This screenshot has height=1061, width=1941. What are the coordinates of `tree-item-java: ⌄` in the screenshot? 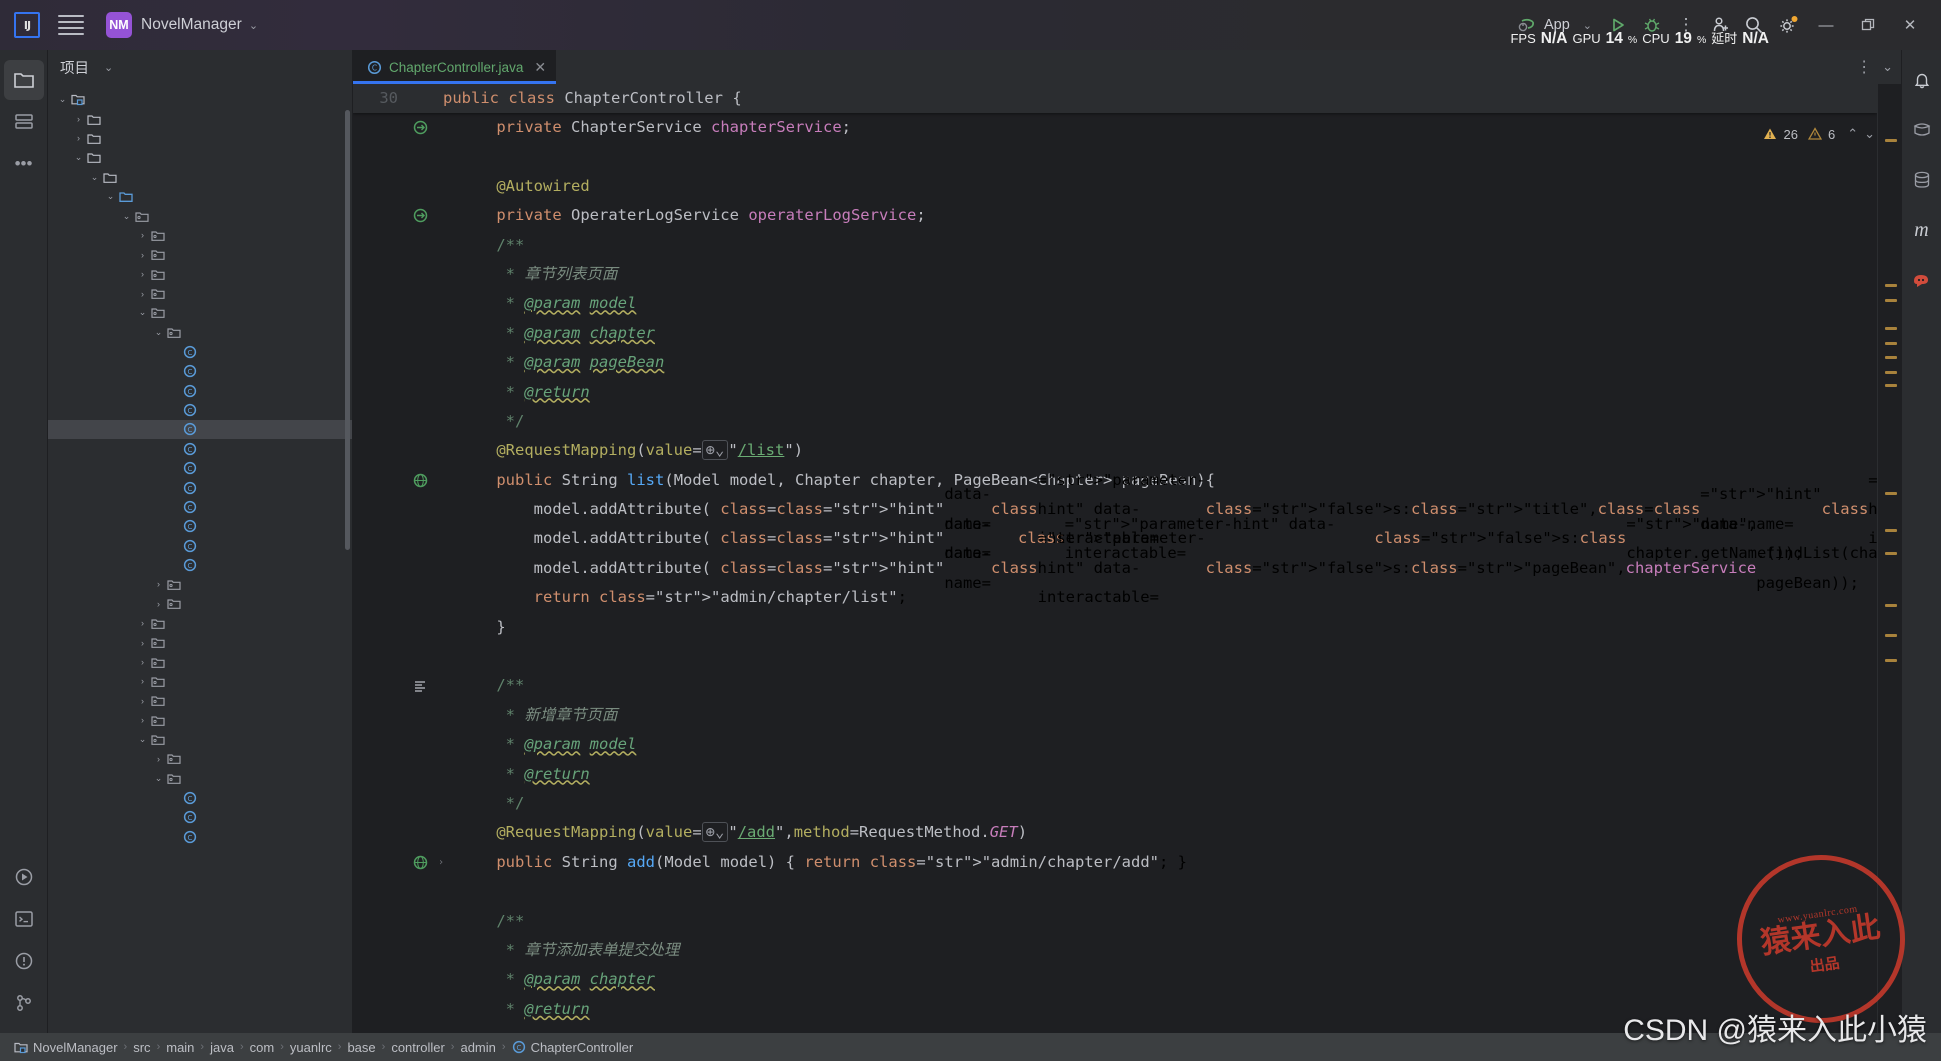 It's located at (200, 196).